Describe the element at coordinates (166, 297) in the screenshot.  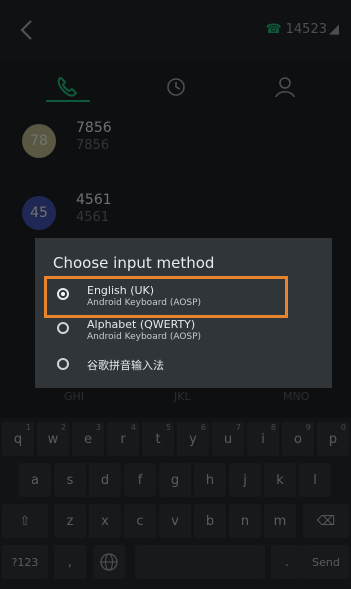
I see `selection-highlight-box` at that location.